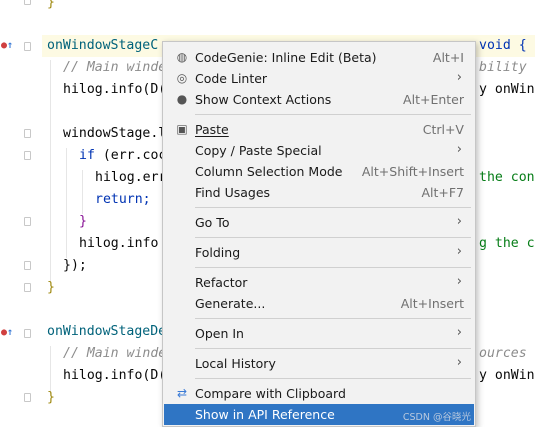  Describe the element at coordinates (412, 171) in the screenshot. I see `menu-item-shortcut: Alt+Shift+Insert` at that location.